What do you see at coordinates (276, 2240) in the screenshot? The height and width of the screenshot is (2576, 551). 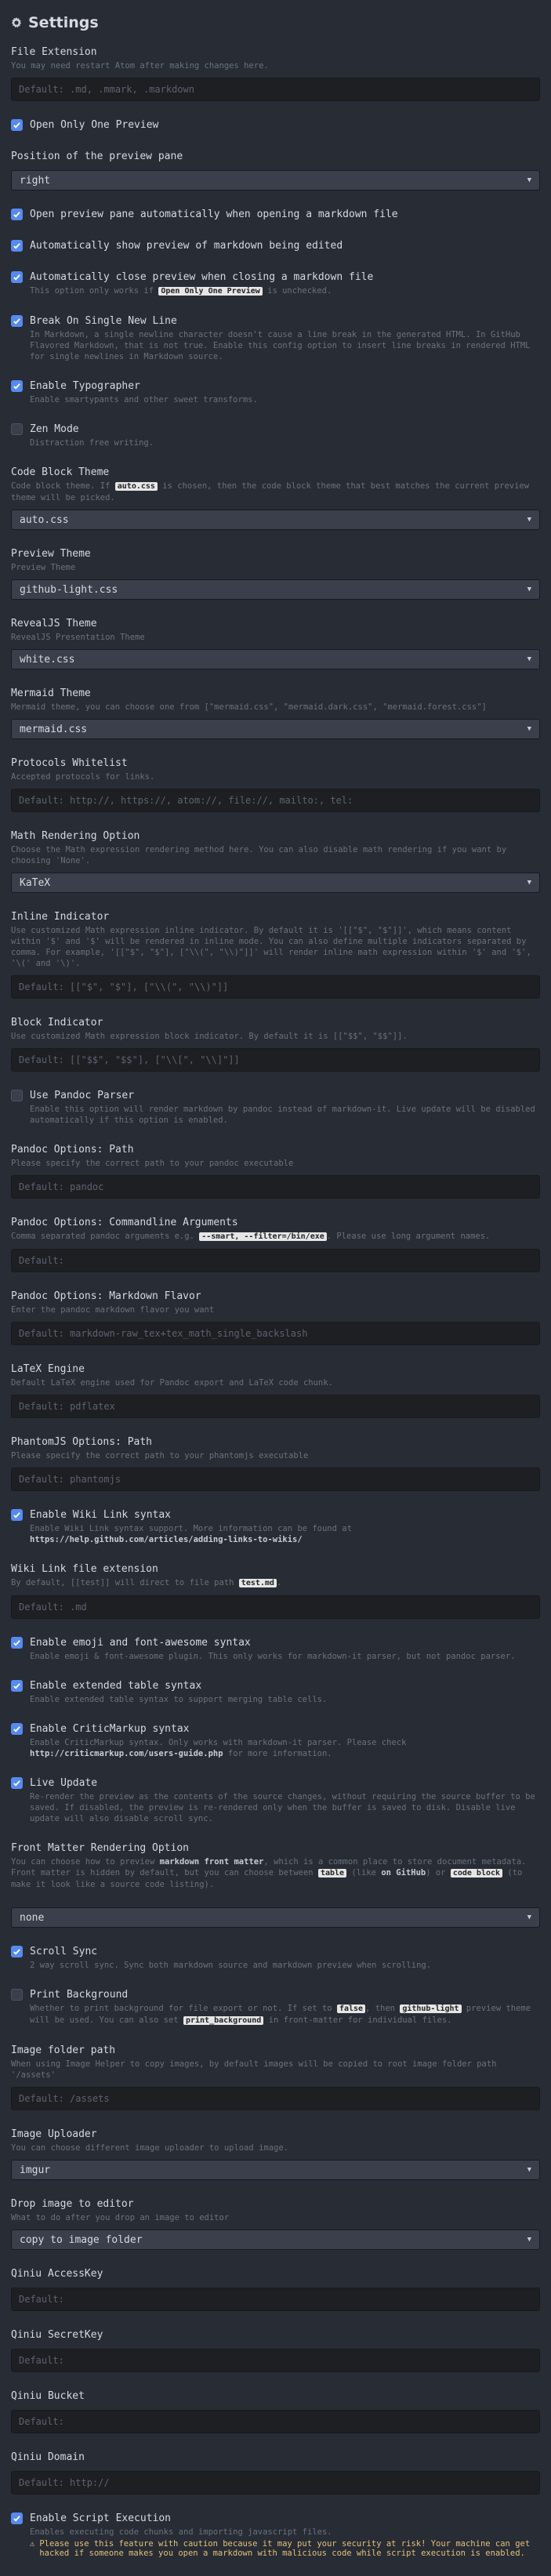 I see `drop-image-select: copy to image folder ▼` at bounding box center [276, 2240].